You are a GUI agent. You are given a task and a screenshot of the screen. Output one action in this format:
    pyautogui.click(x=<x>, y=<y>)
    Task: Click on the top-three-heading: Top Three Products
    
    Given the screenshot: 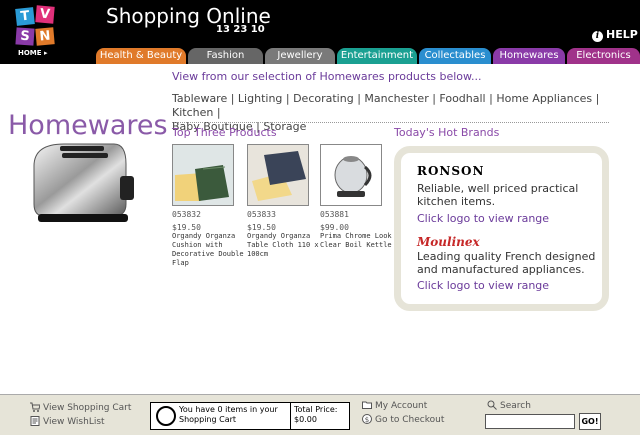 What is the action you would take?
    pyautogui.click(x=224, y=132)
    